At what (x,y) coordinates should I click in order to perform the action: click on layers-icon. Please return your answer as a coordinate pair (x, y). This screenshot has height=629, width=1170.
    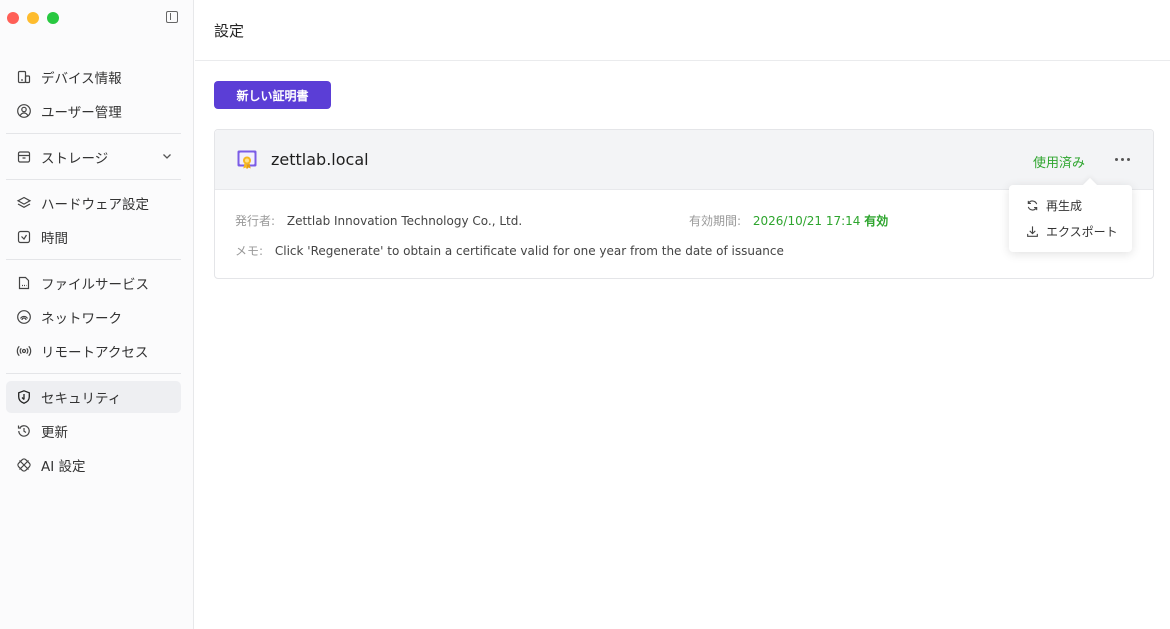
    Looking at the image, I should click on (24, 203).